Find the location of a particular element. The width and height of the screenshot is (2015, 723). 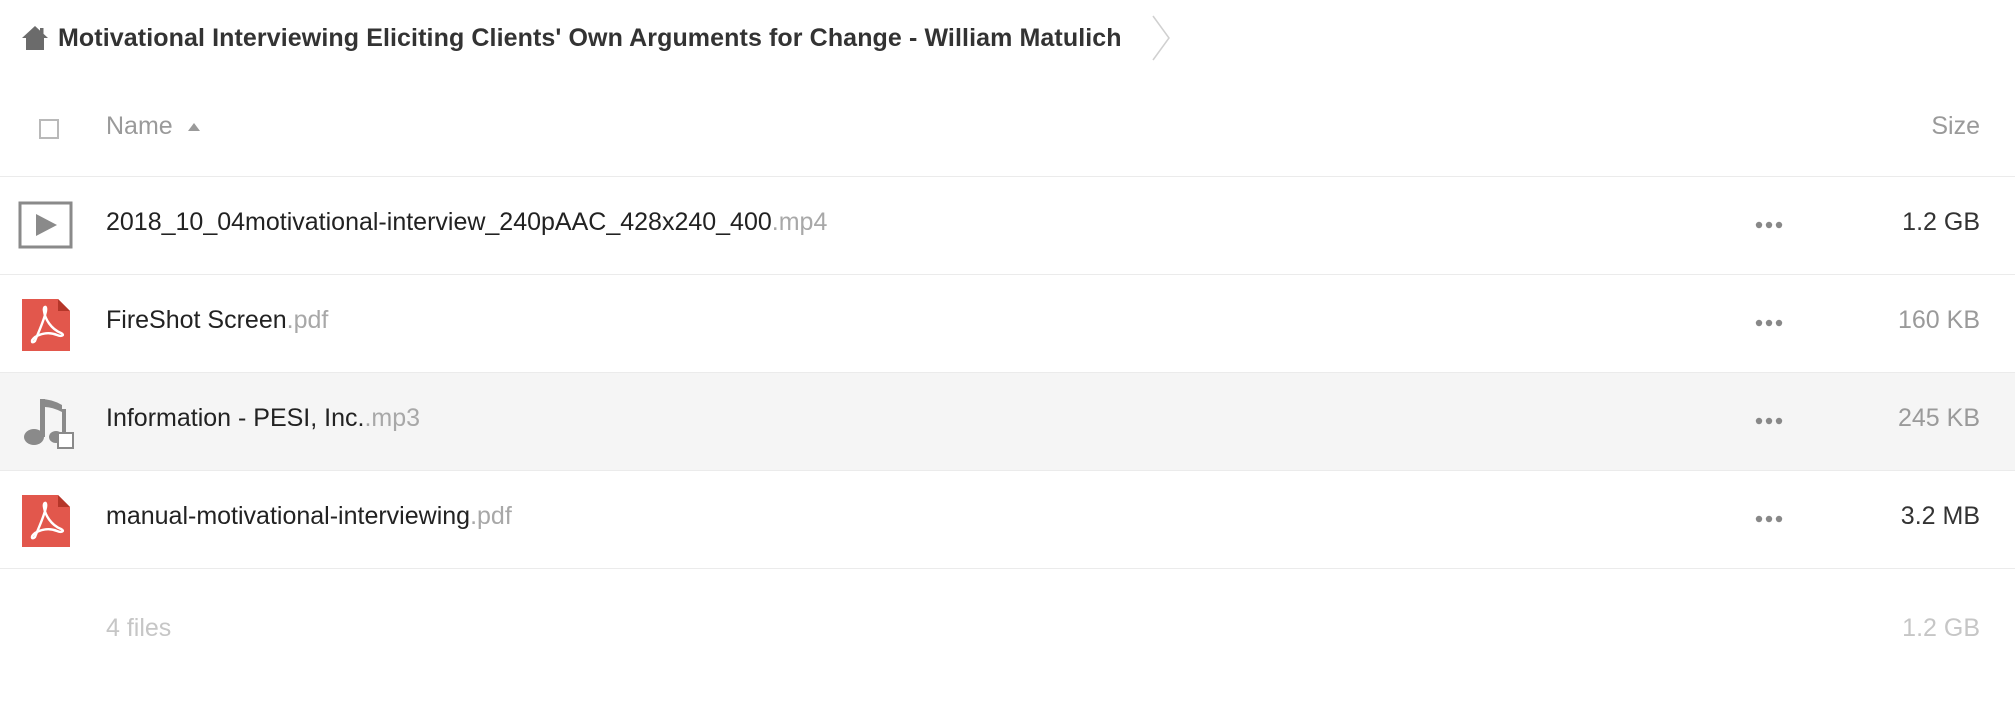

file-size: 245 KB is located at coordinates (1938, 418).